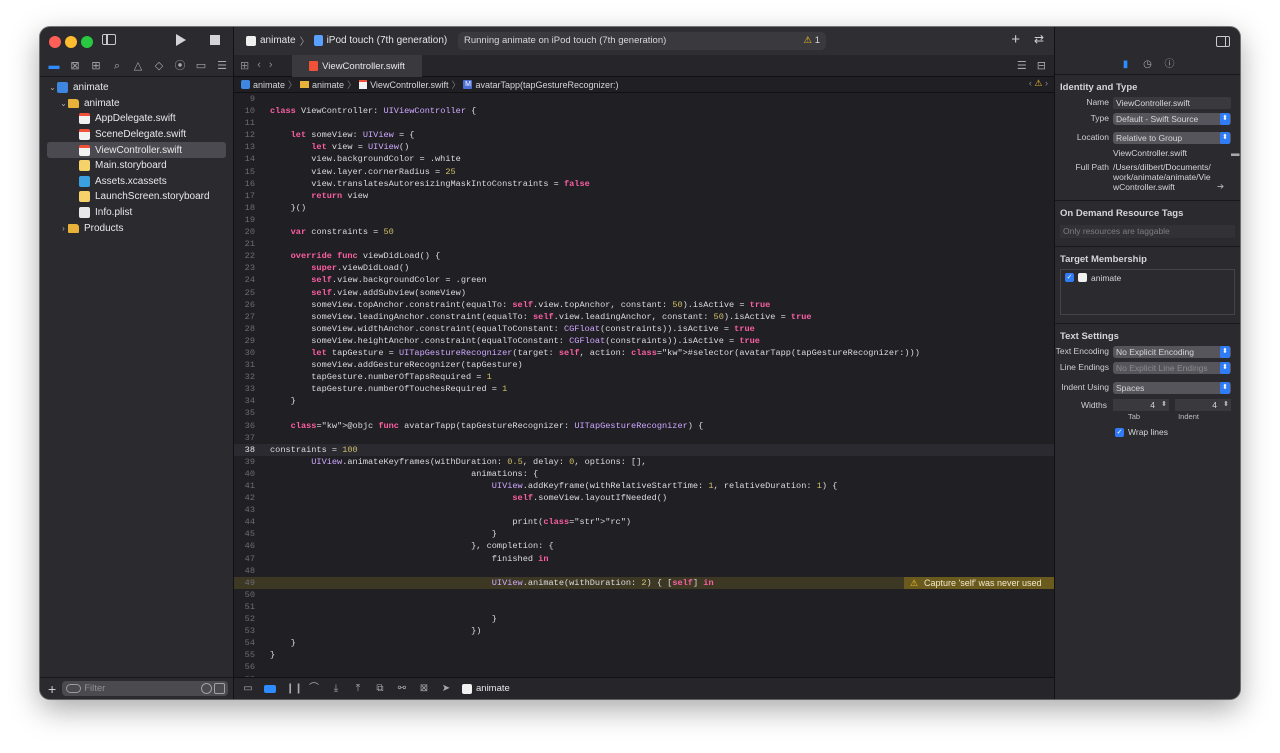 The height and width of the screenshot is (753, 1280). Describe the element at coordinates (1172, 138) in the screenshot. I see `location-popup: Relative to Group` at that location.